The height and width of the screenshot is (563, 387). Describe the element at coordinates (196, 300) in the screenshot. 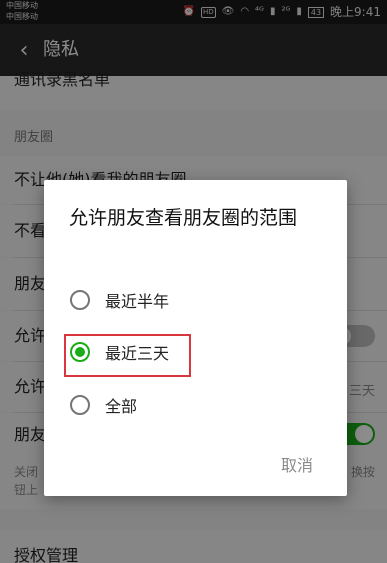

I see `option-half-year: 最近半年` at that location.